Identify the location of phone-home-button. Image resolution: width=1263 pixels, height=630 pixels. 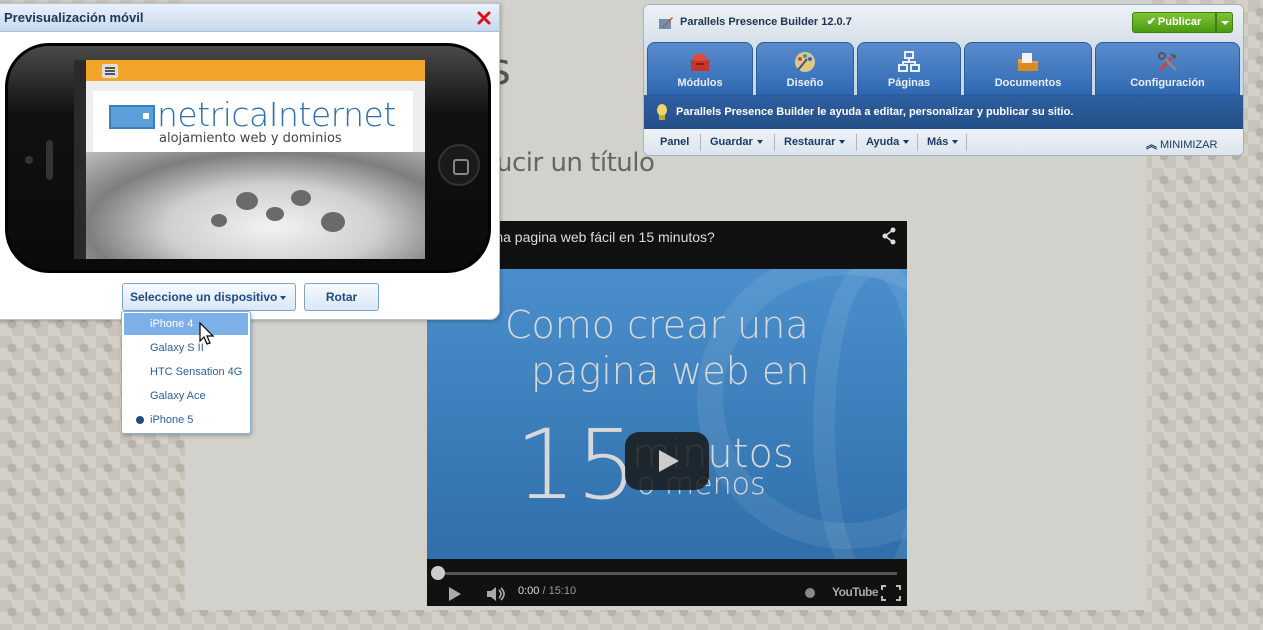
(459, 165).